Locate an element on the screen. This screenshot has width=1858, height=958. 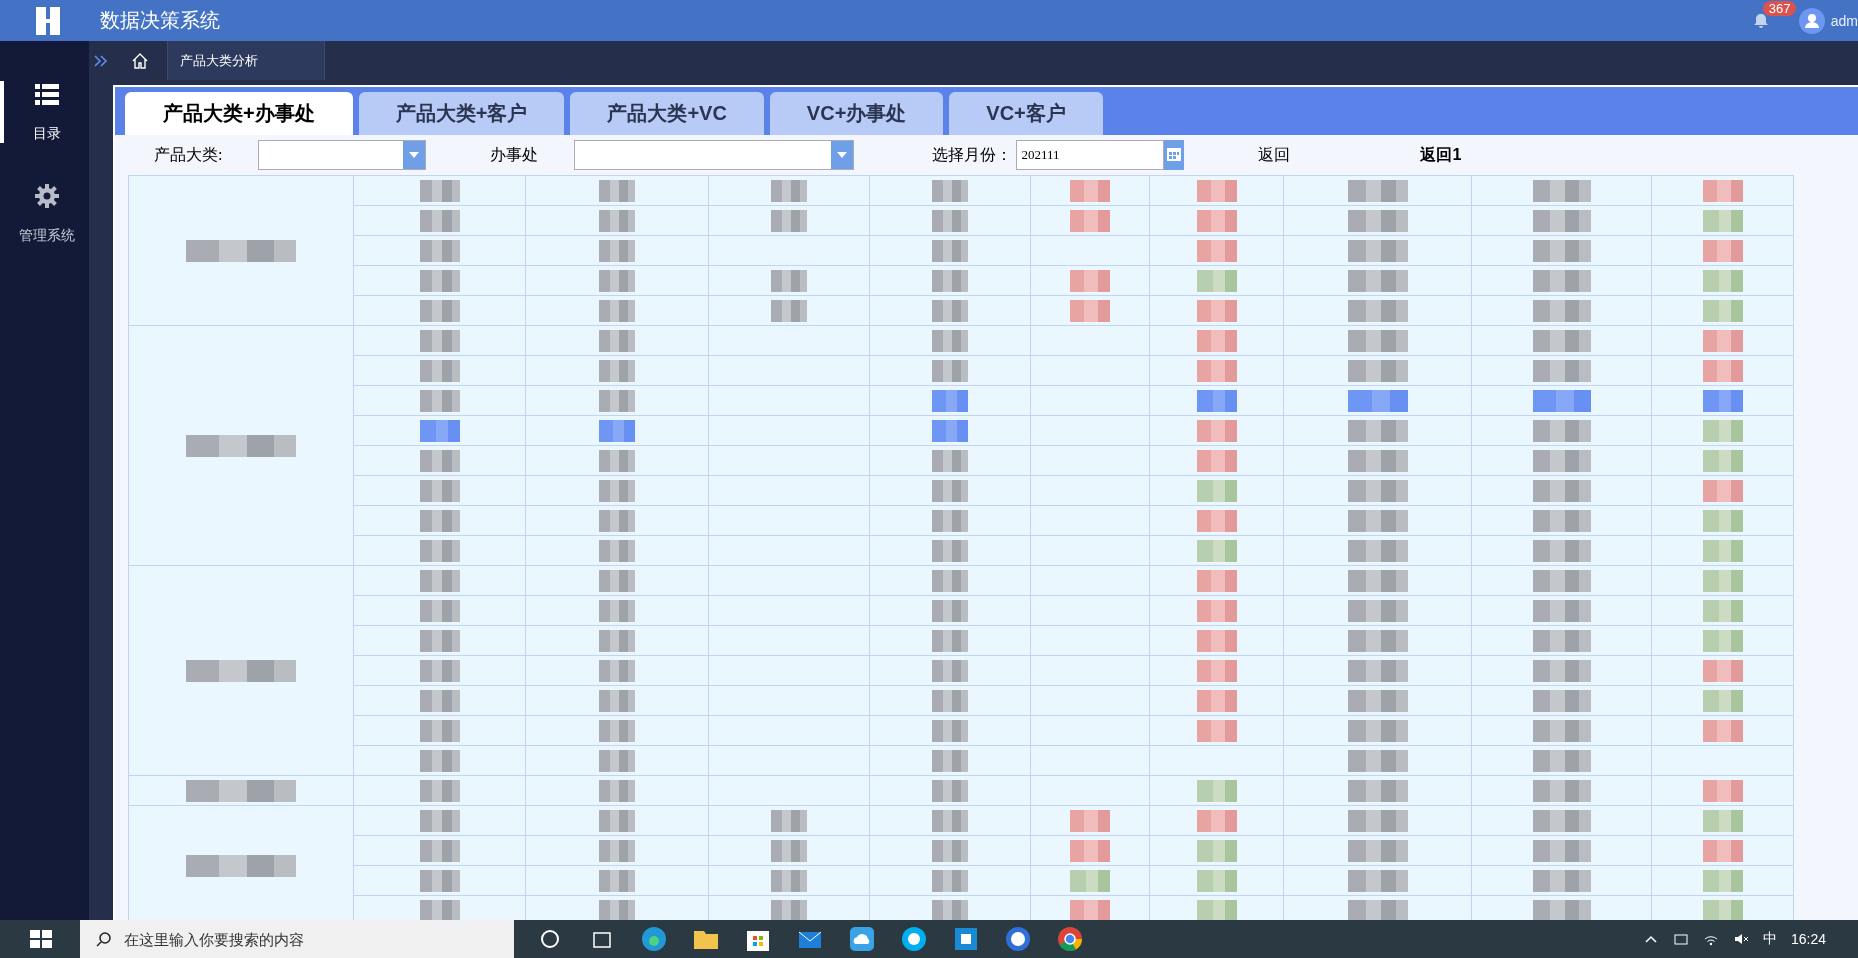
bell-icon is located at coordinates (1760, 20).